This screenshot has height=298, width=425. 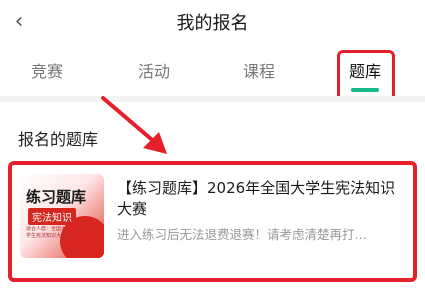 I want to click on section-title: 报名的题库, so click(x=58, y=139).